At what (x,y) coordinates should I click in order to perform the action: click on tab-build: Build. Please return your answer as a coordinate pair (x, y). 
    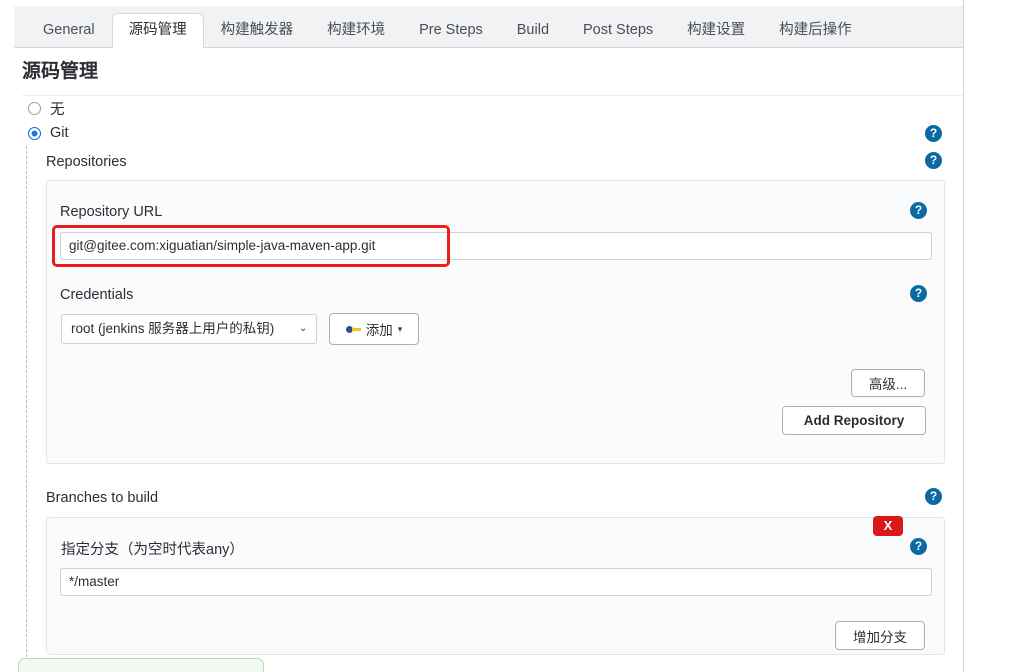
    Looking at the image, I should click on (533, 31).